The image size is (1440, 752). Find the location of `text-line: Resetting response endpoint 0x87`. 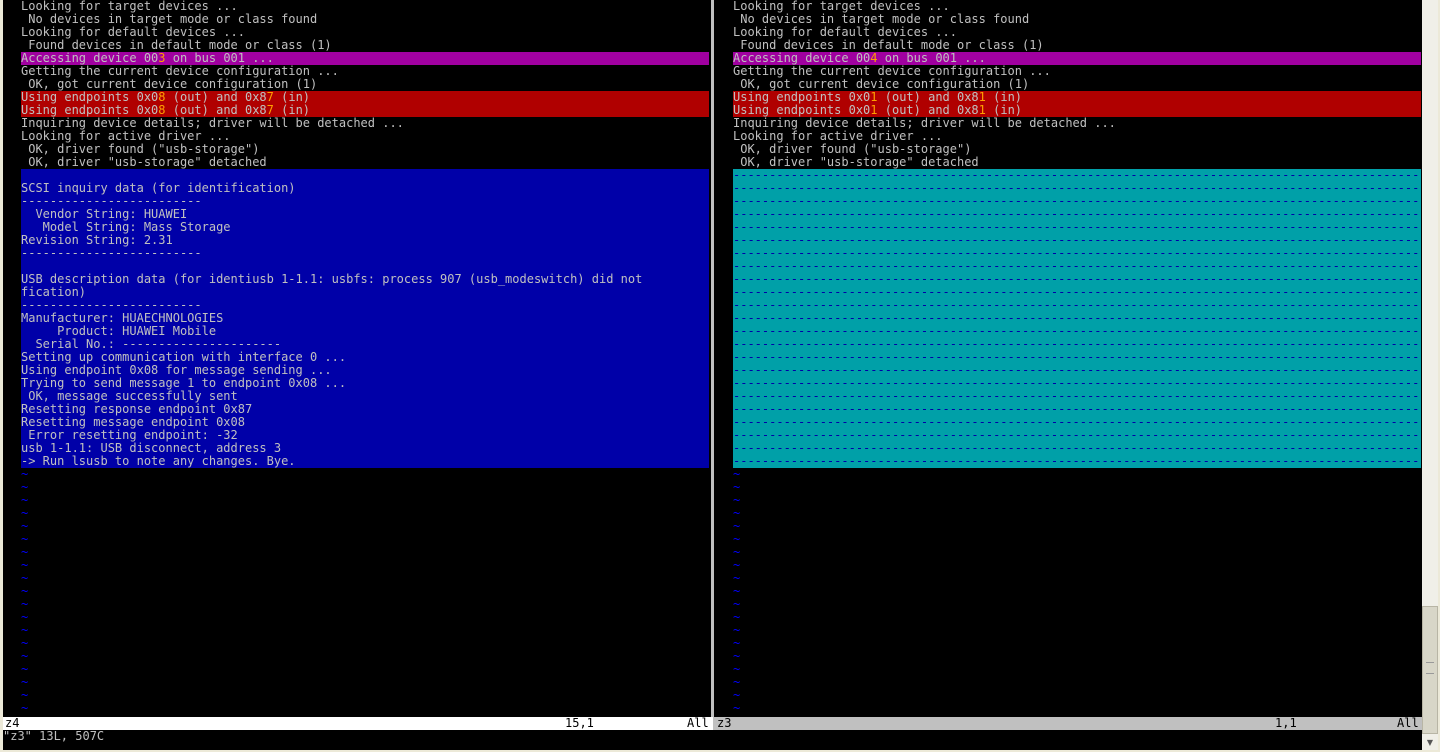

text-line: Resetting response endpoint 0x87 is located at coordinates (365, 409).